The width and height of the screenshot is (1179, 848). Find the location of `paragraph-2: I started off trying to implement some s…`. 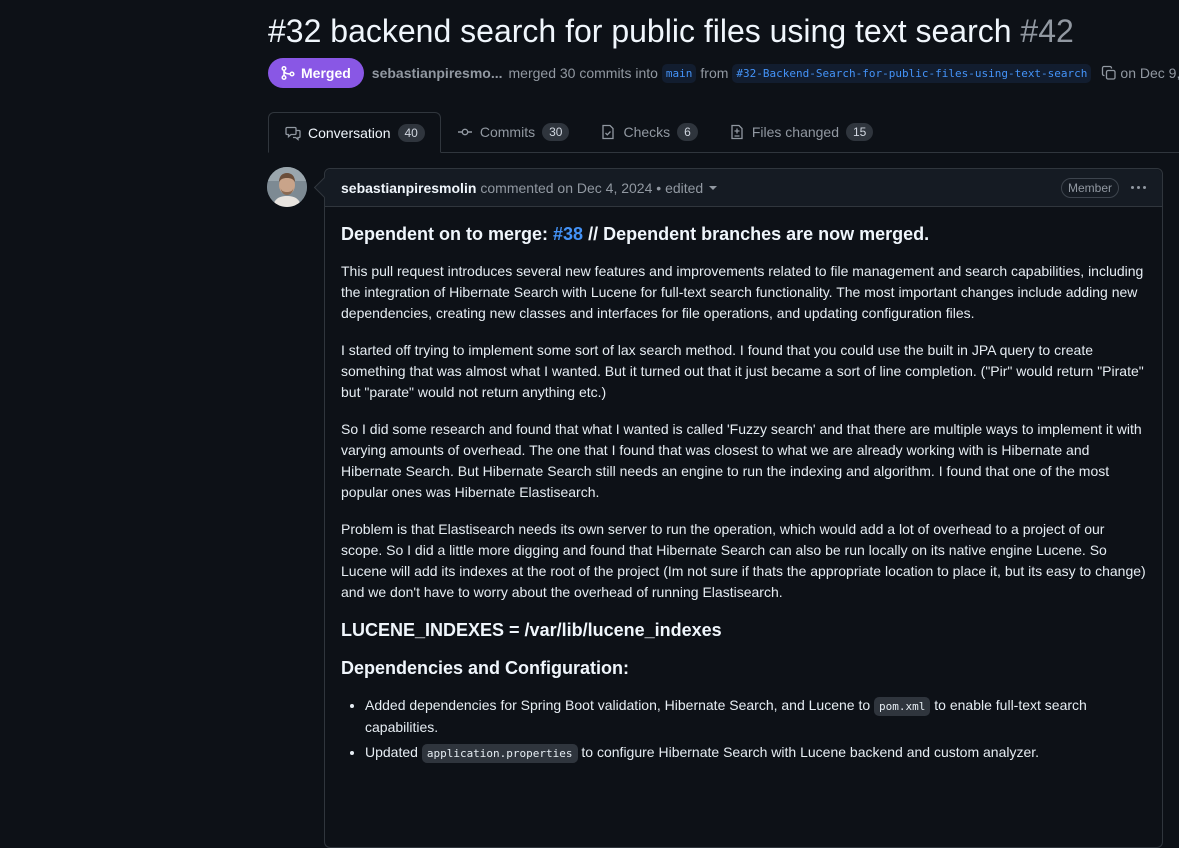

paragraph-2: I started off trying to implement some s… is located at coordinates (742, 371).